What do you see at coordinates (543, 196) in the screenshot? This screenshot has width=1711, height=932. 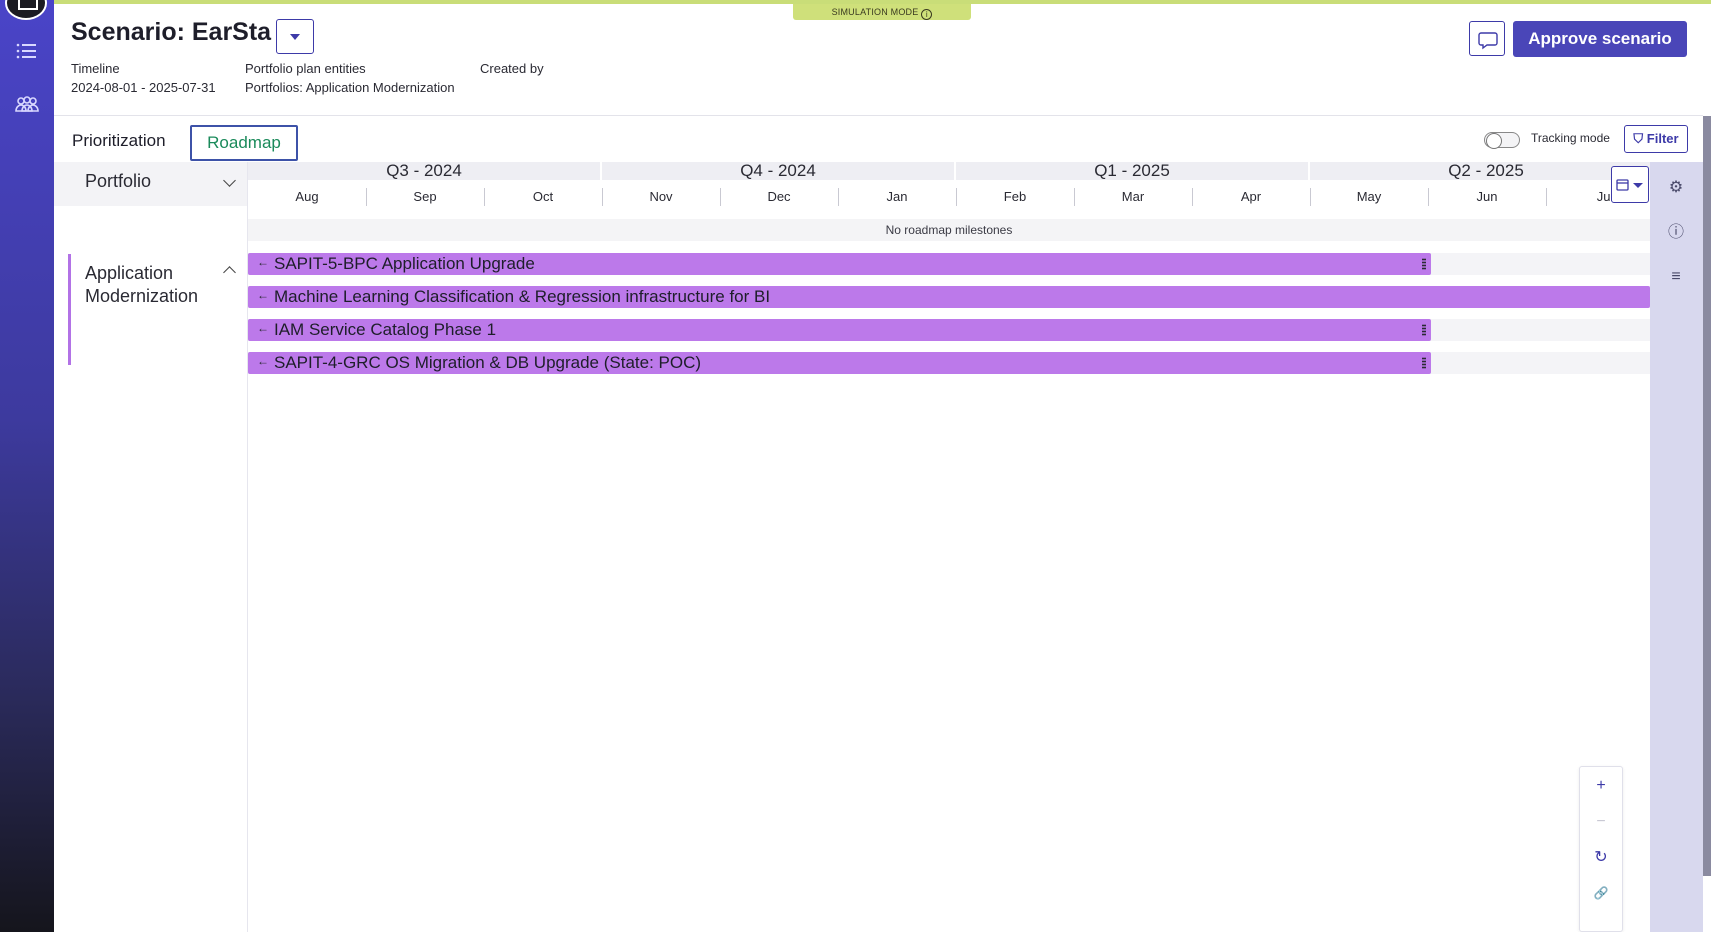 I see `month-label: Oct` at bounding box center [543, 196].